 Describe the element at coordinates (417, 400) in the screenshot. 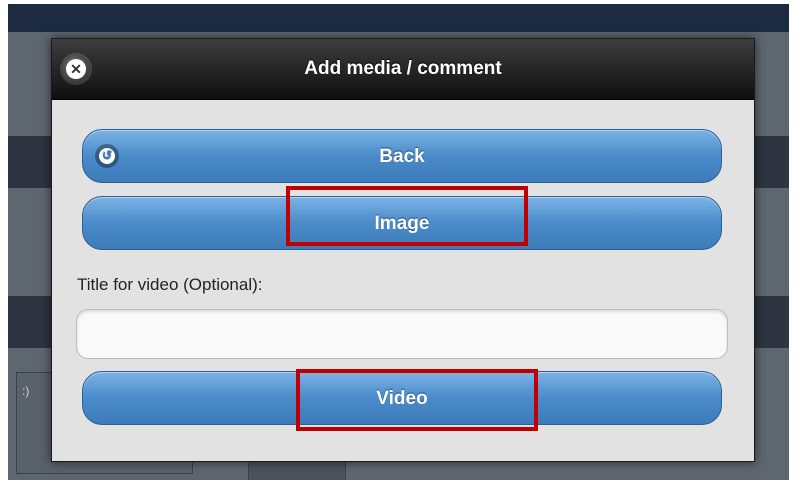

I see `video-highlight-box` at that location.